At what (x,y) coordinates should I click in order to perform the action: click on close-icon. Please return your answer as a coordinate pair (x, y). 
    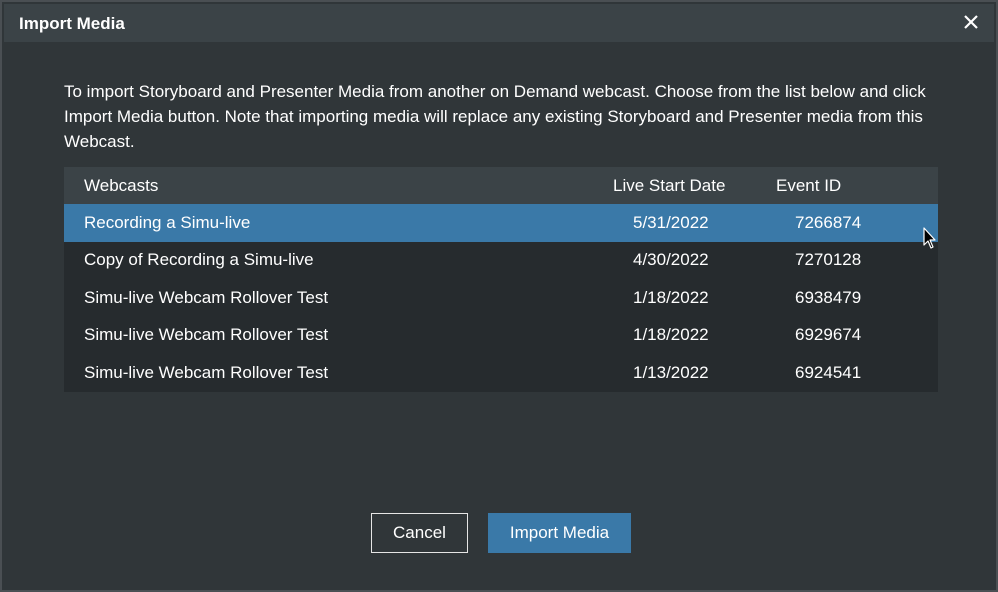
    Looking at the image, I should click on (971, 22).